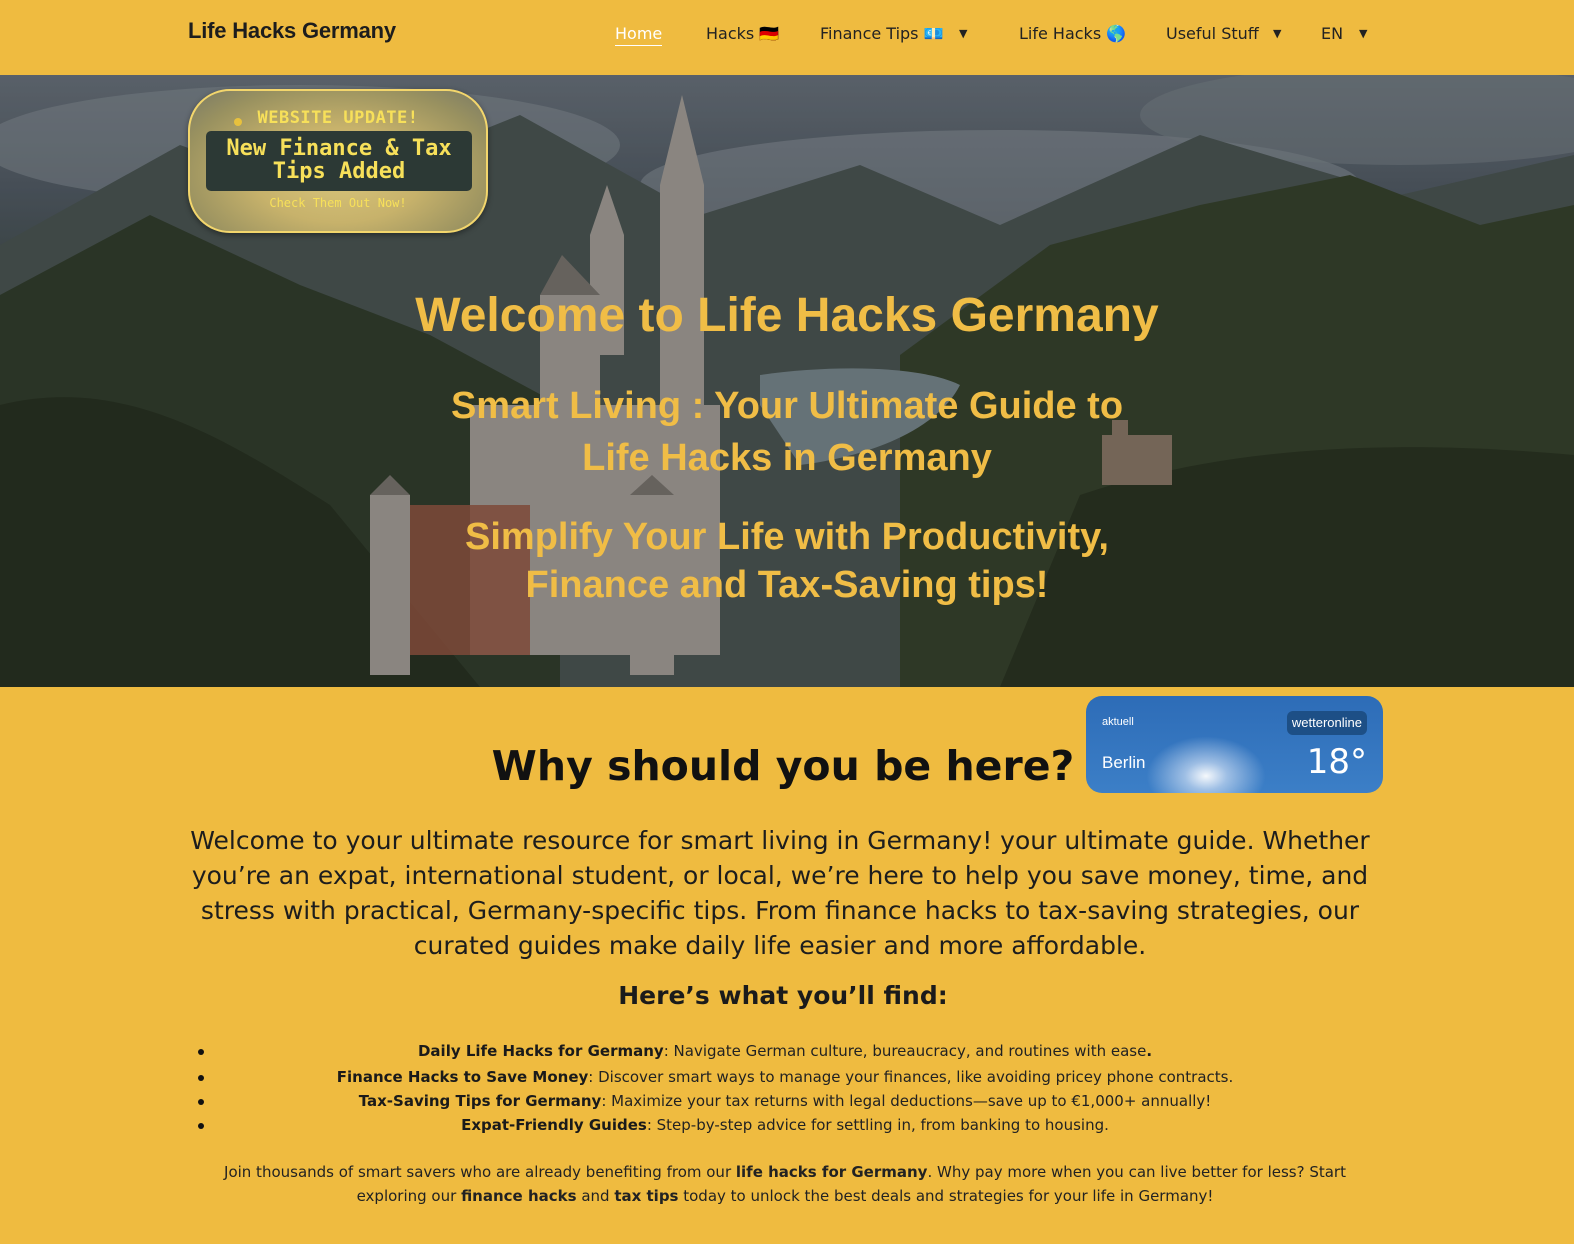 The width and height of the screenshot is (1574, 1244). Describe the element at coordinates (787, 537) in the screenshot. I see `hero-tagline-line1: Simplify Your Life with Productivity,` at that location.